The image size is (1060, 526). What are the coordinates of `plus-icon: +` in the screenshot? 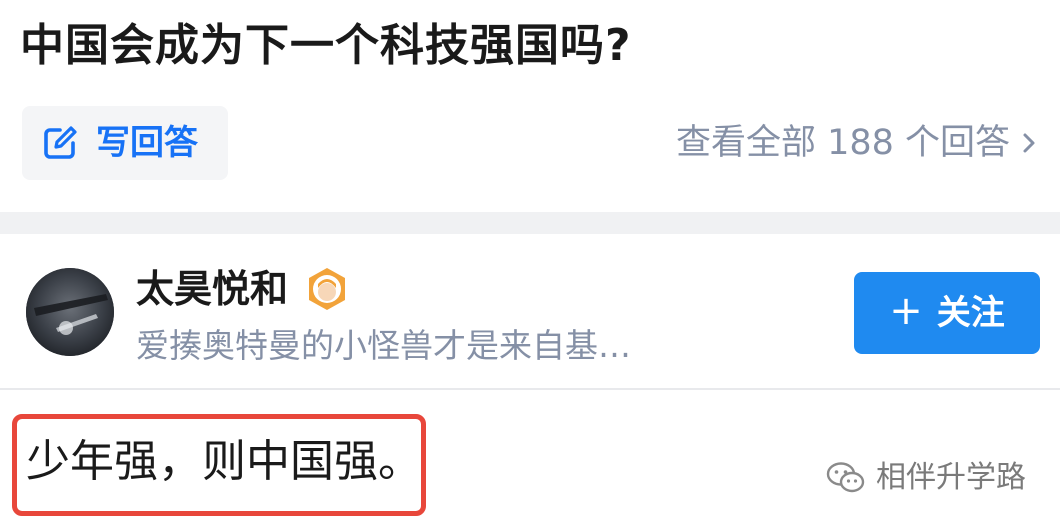 It's located at (906, 311).